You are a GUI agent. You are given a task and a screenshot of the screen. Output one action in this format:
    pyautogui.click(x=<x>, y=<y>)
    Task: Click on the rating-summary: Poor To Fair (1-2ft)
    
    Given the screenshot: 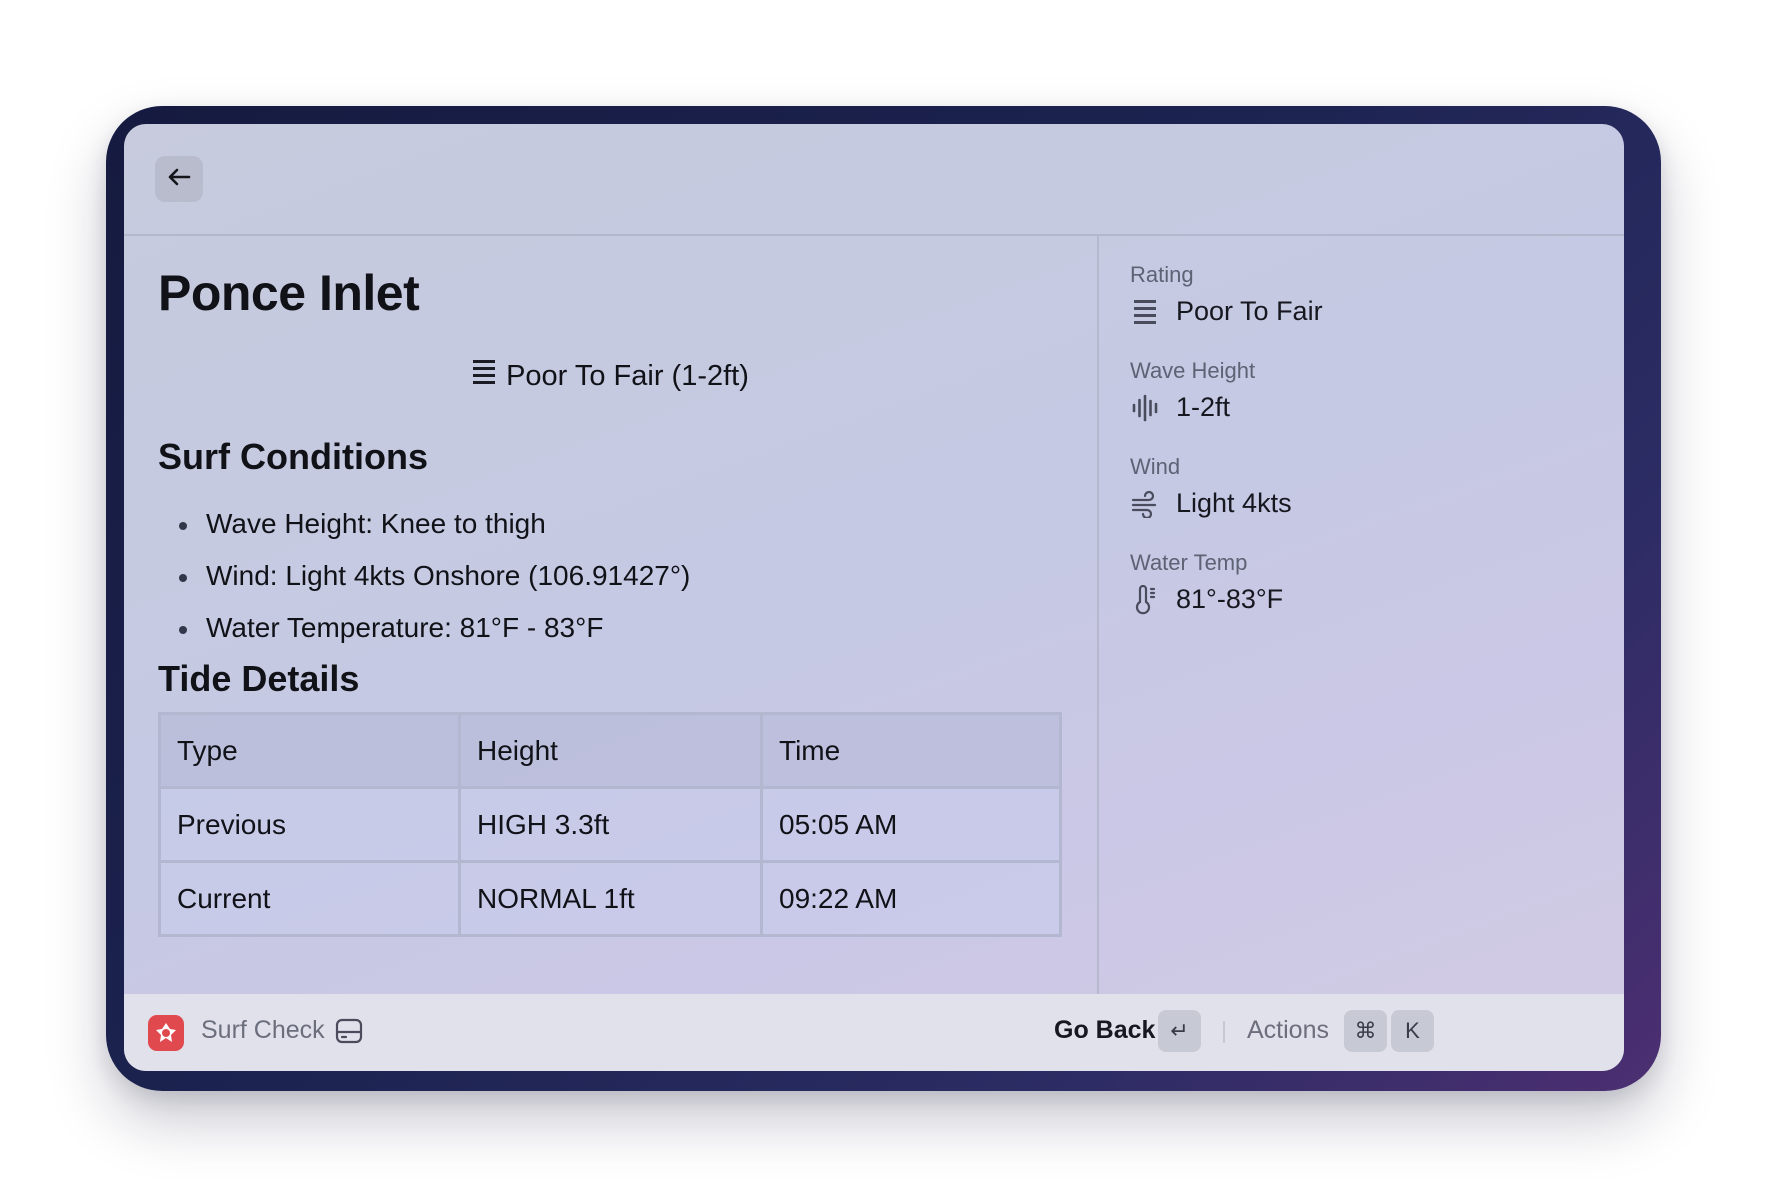 What is the action you would take?
    pyautogui.click(x=610, y=376)
    